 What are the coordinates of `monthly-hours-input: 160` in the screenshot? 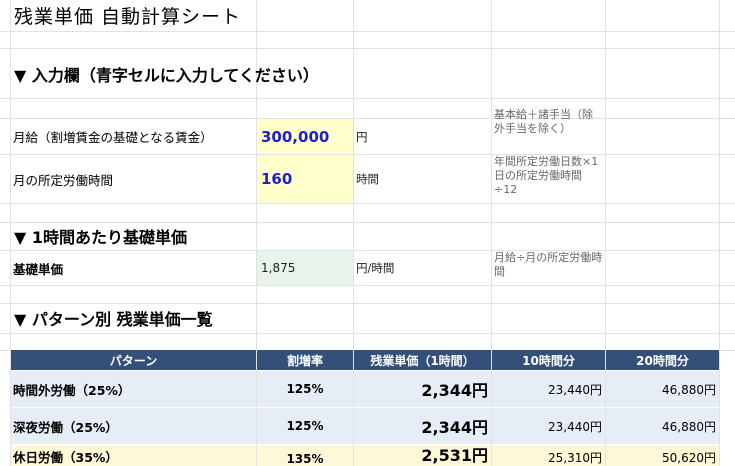 It's located at (305, 179).